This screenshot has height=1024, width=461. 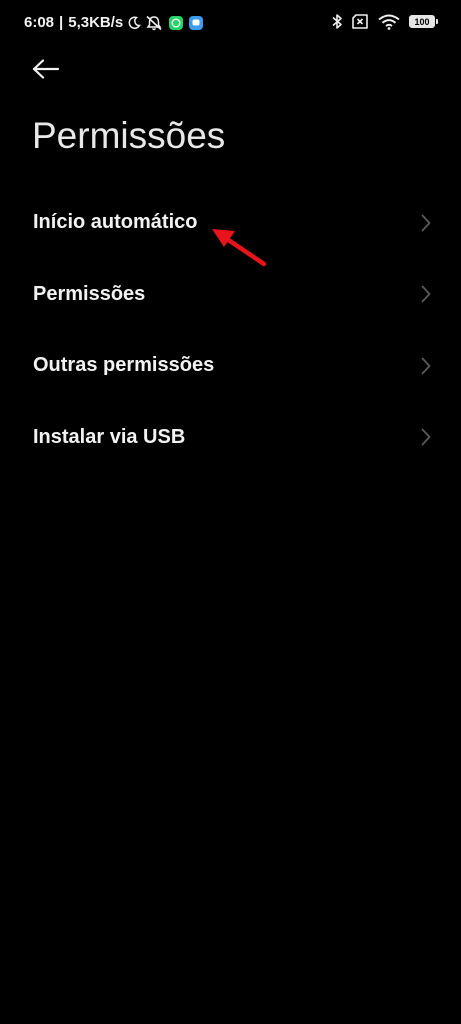 I want to click on menu-item-label: Outras permissões, so click(x=124, y=365).